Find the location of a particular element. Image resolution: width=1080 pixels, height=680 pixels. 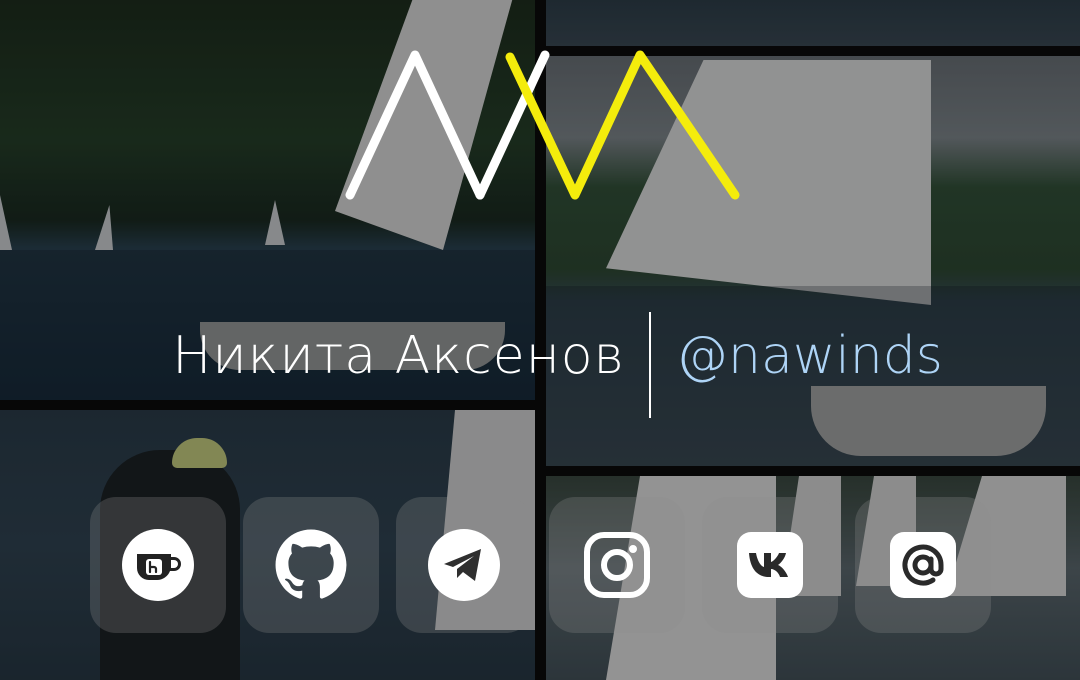

instagram-link-button is located at coordinates (617, 565).